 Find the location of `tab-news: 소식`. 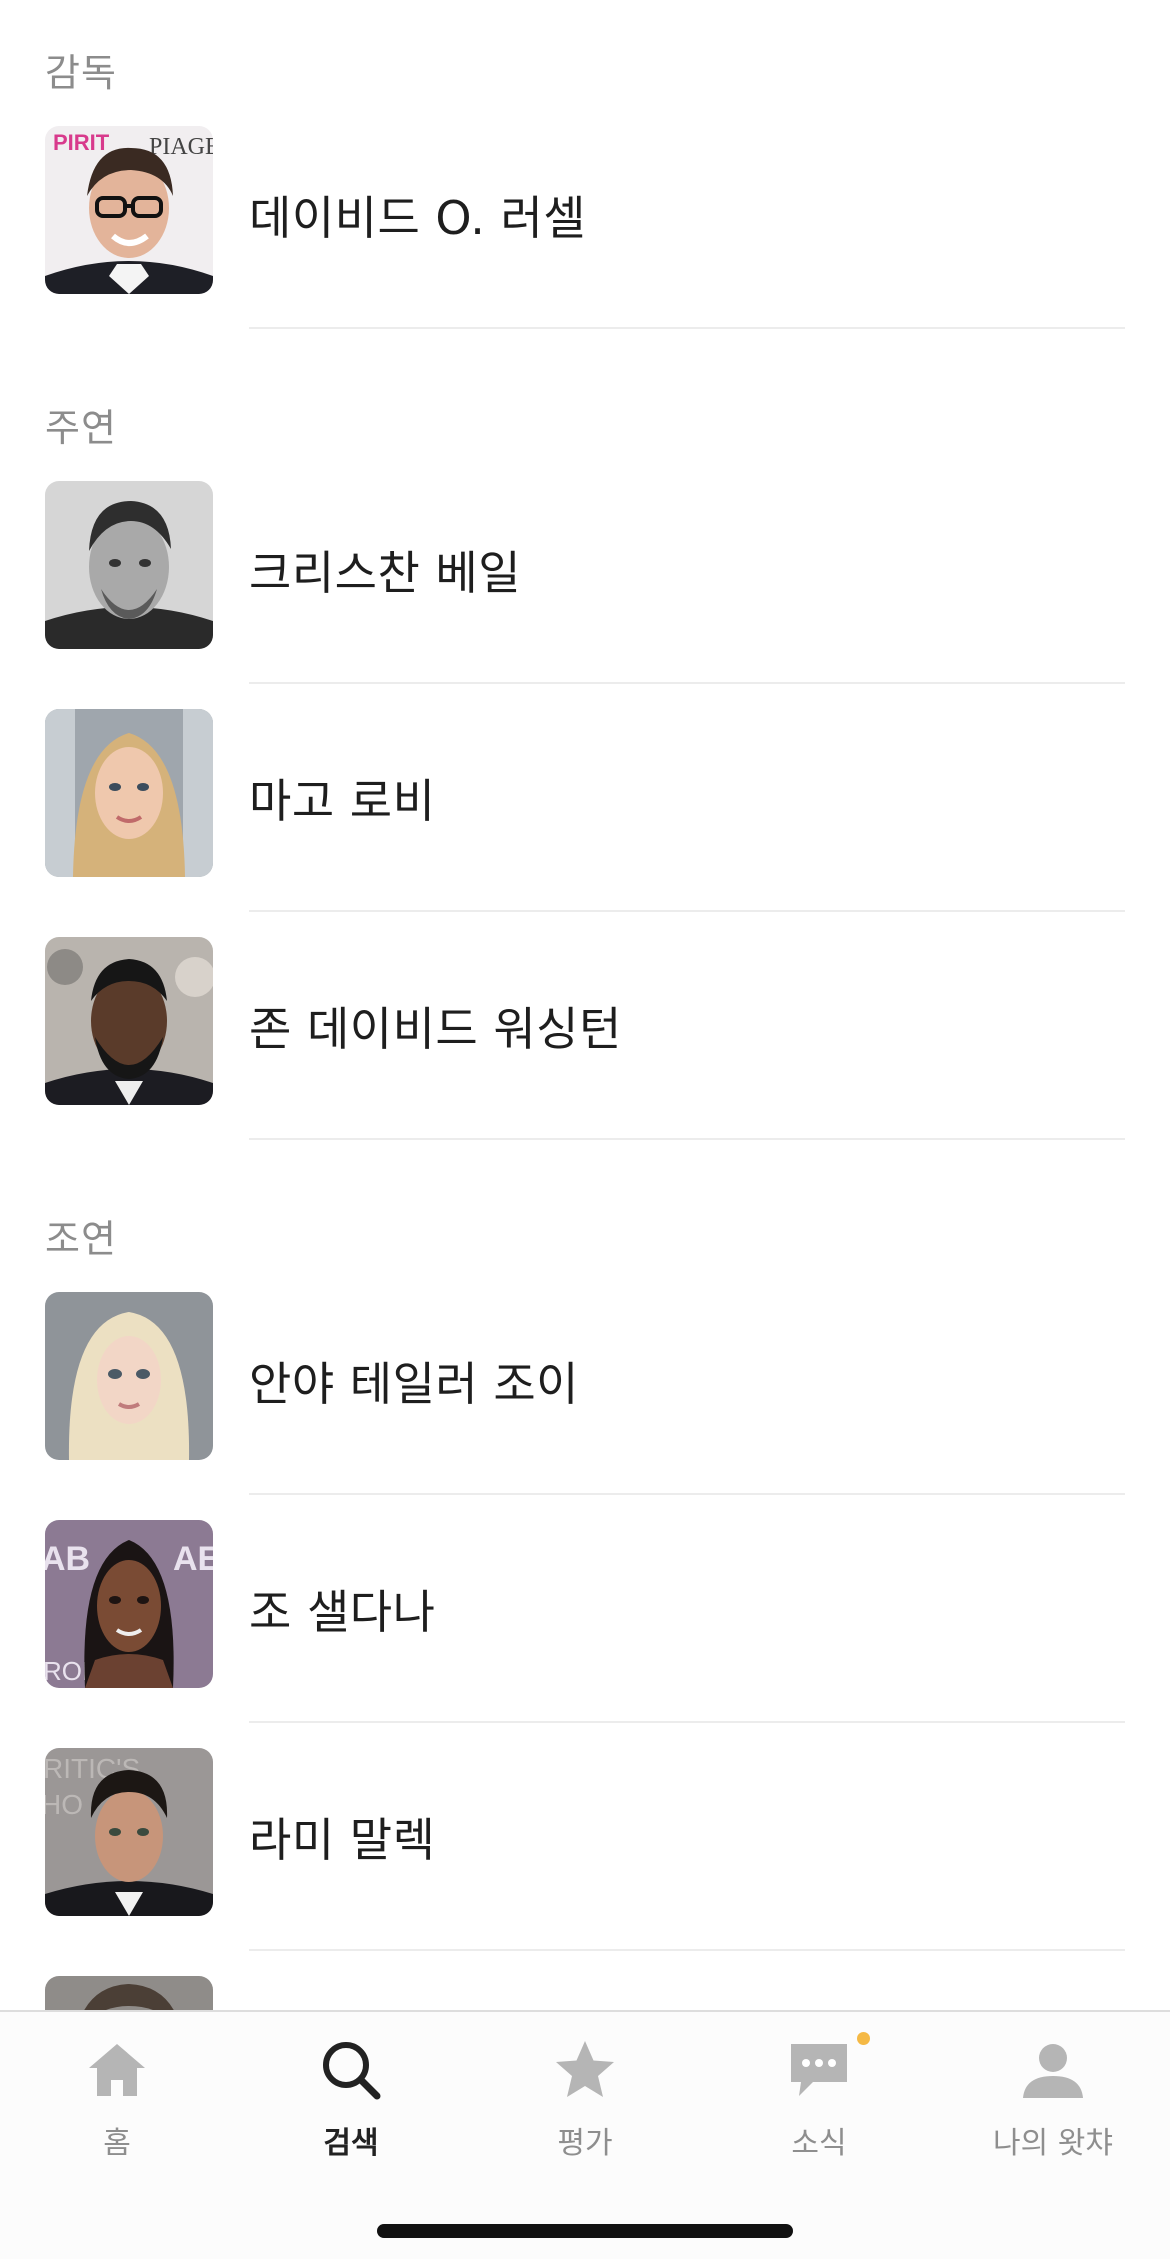

tab-news: 소식 is located at coordinates (819, 2097).